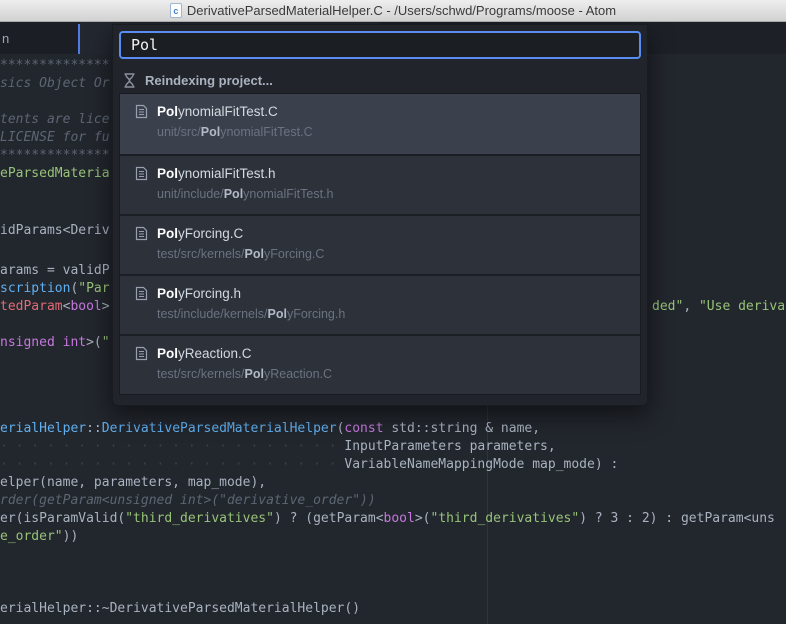  Describe the element at coordinates (39, 536) in the screenshot. I see `code-line: e_order"))` at that location.